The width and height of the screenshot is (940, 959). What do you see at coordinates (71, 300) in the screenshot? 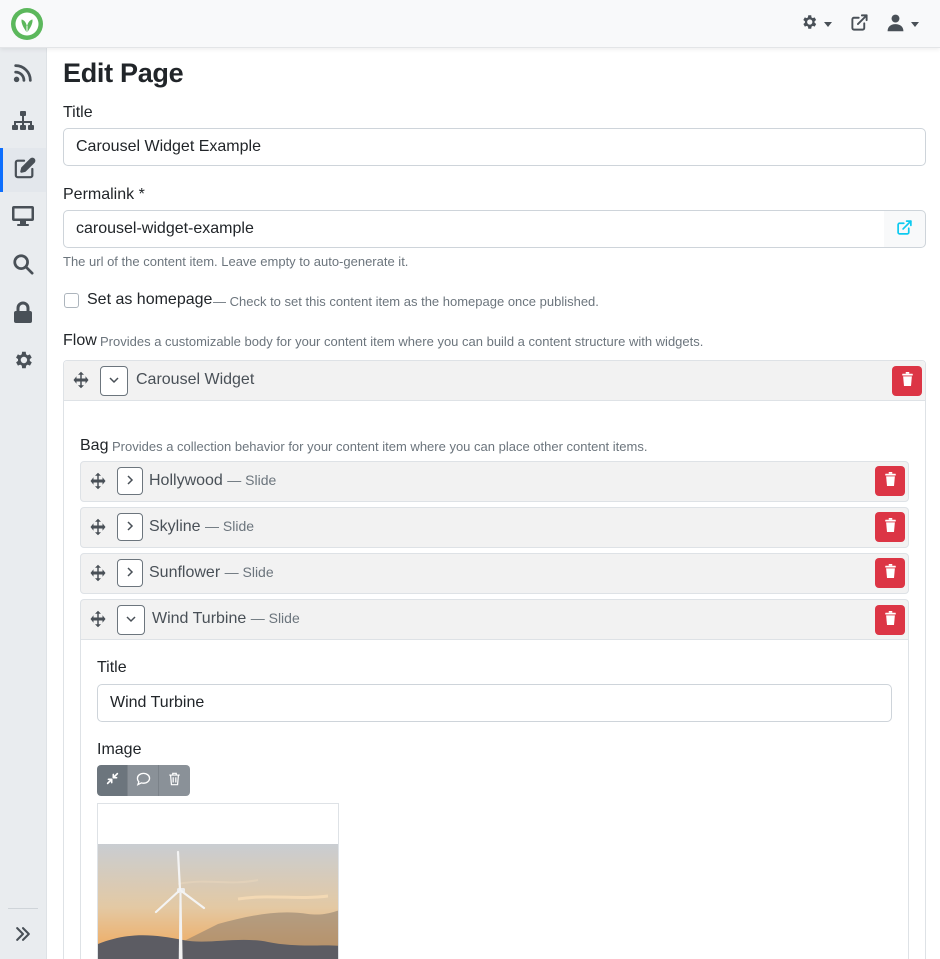
I see `homepage-checkbox` at bounding box center [71, 300].